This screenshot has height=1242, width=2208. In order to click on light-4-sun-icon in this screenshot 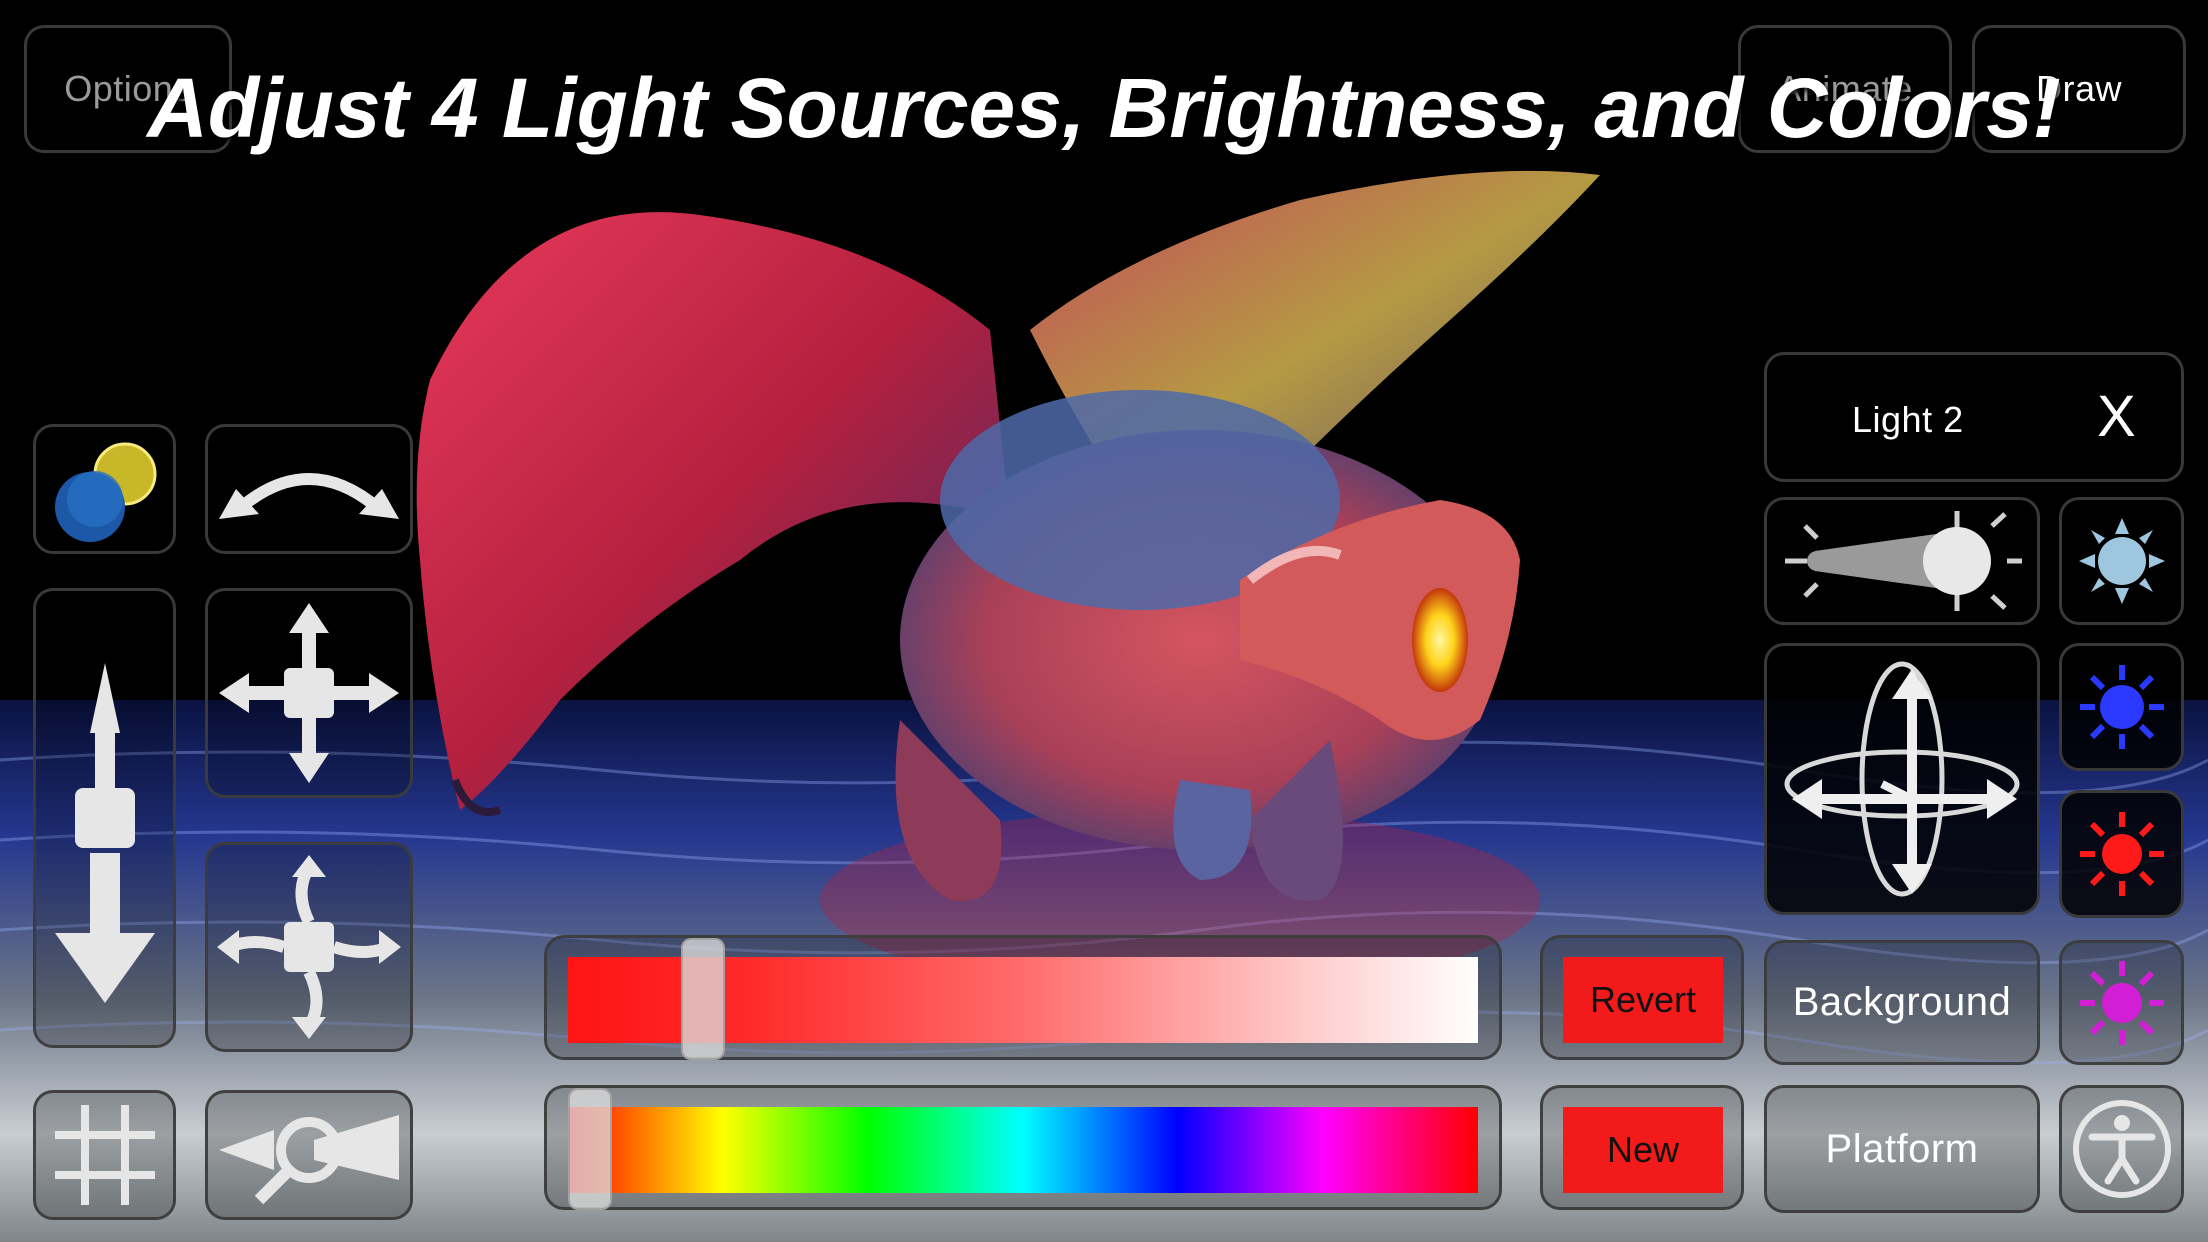, I will do `click(2121, 1002)`.